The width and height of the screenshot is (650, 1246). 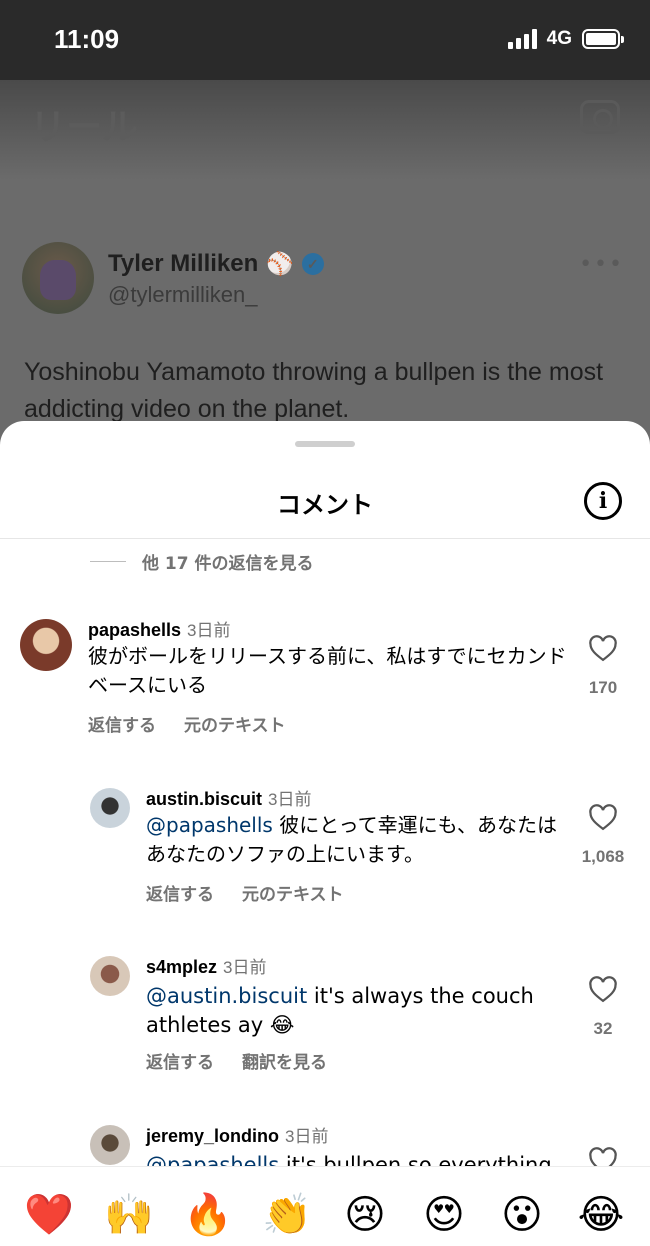 I want to click on comment-header: austin.biscuit 3日前, so click(x=228, y=797).